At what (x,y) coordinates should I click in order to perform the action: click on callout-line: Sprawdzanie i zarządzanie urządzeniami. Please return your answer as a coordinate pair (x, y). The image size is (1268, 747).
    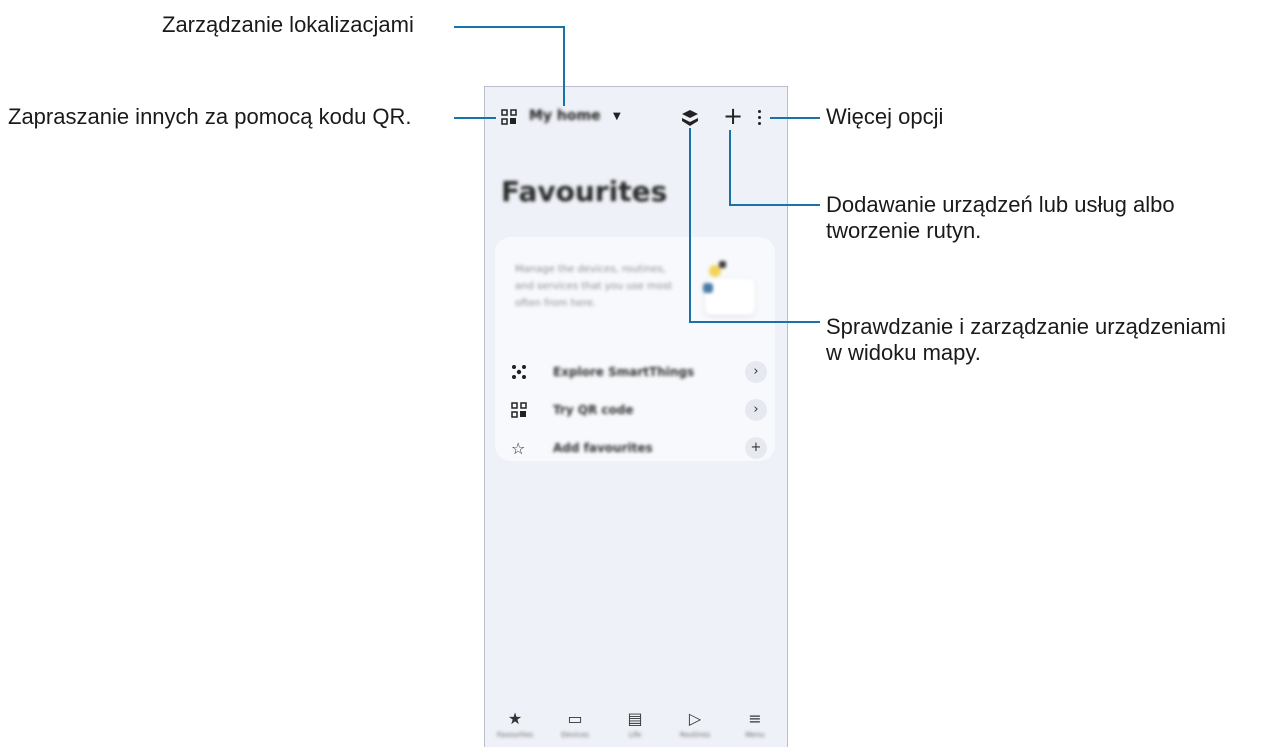
    Looking at the image, I should click on (1026, 326).